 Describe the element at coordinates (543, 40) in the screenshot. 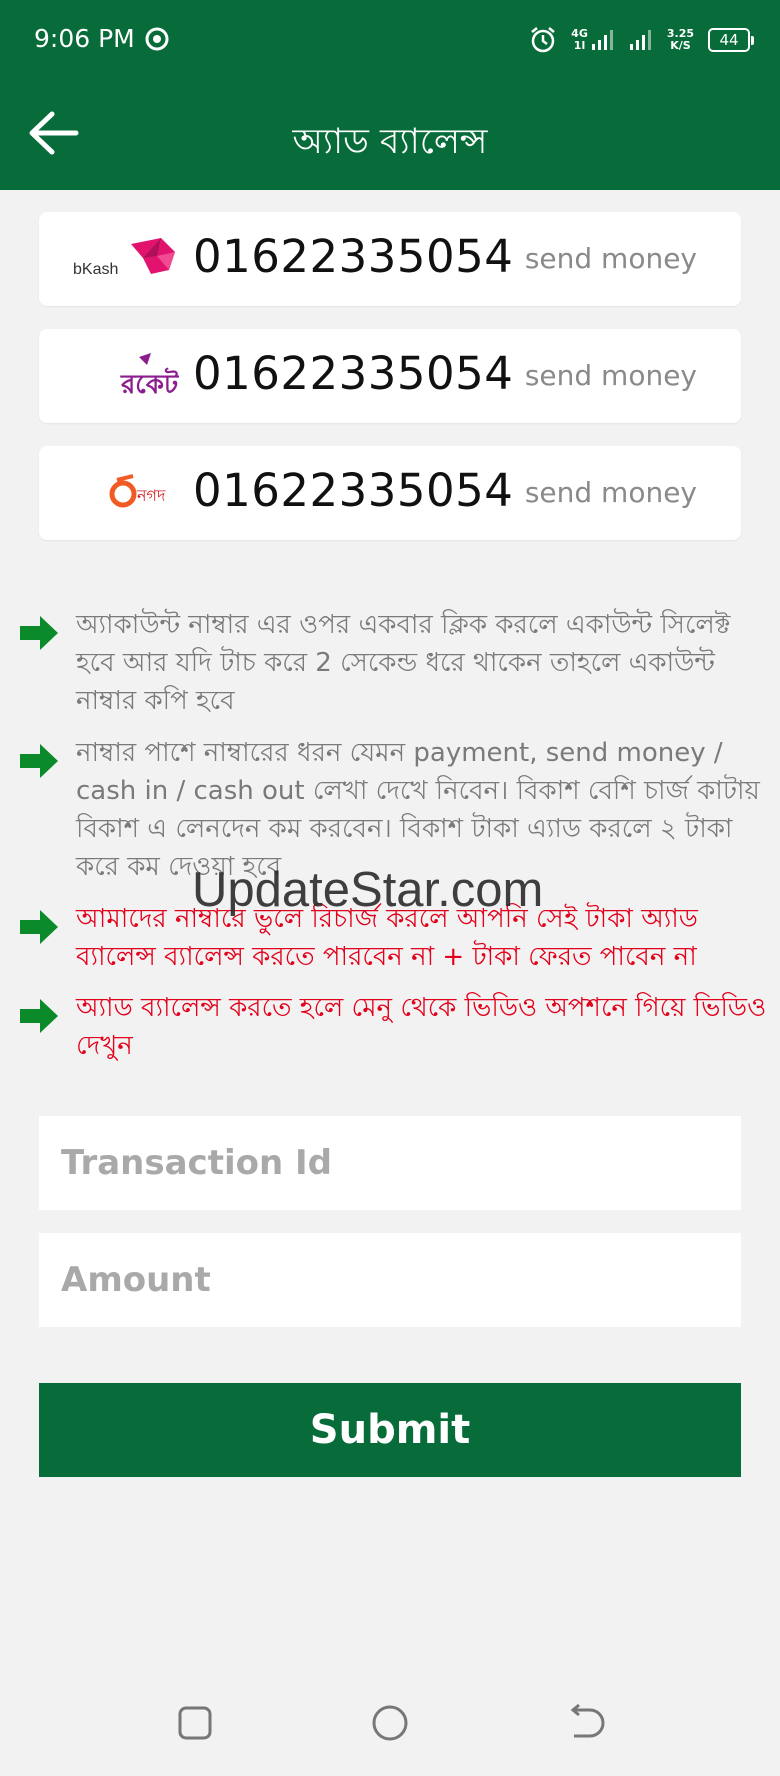

I see `alarm-icon` at that location.